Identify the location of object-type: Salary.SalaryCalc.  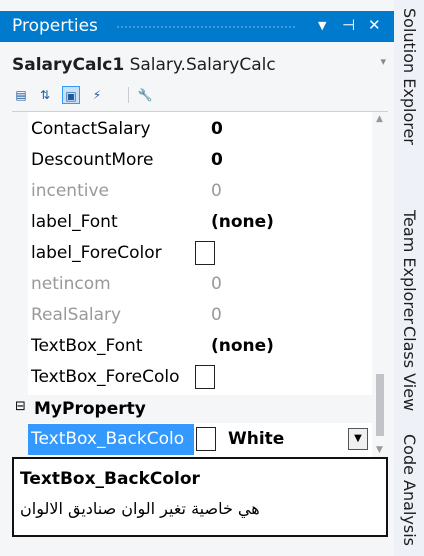
(202, 65).